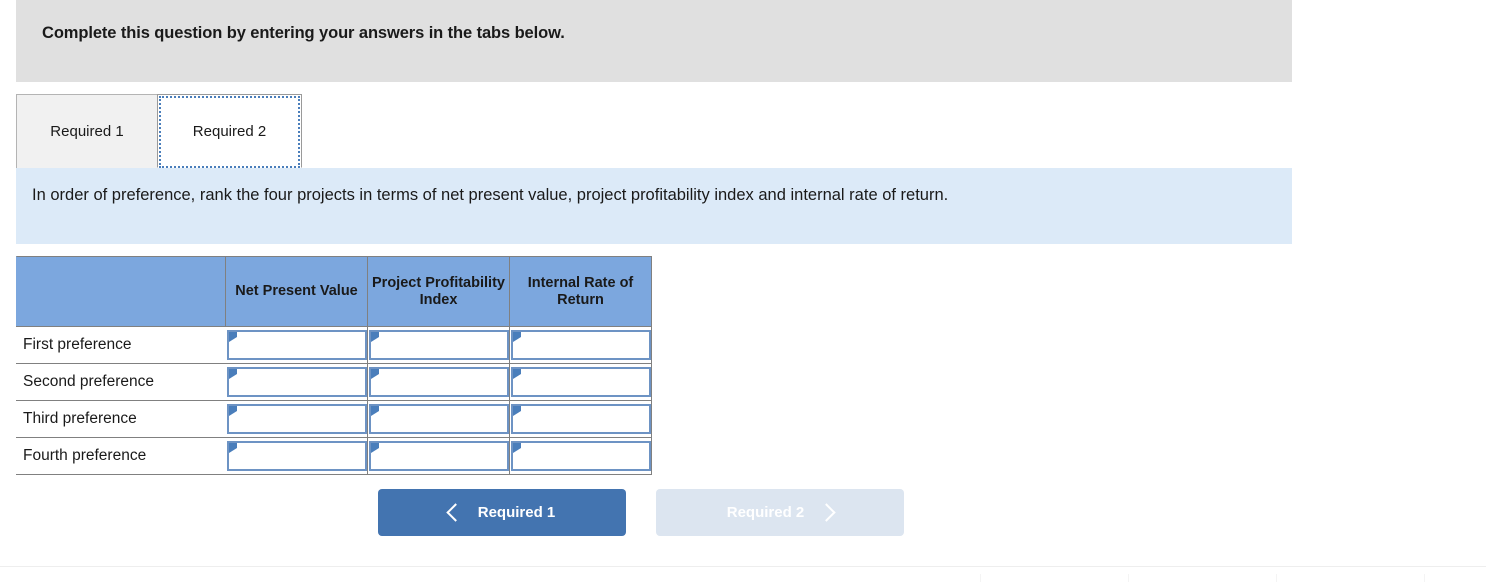  I want to click on preference-row-label: Fourth preference, so click(85, 455).